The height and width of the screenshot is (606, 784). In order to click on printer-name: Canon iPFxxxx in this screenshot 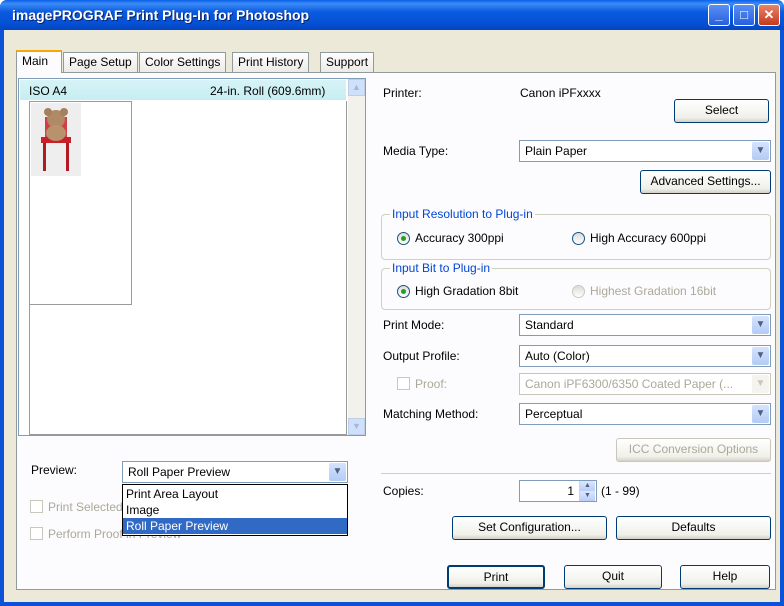, I will do `click(560, 93)`.